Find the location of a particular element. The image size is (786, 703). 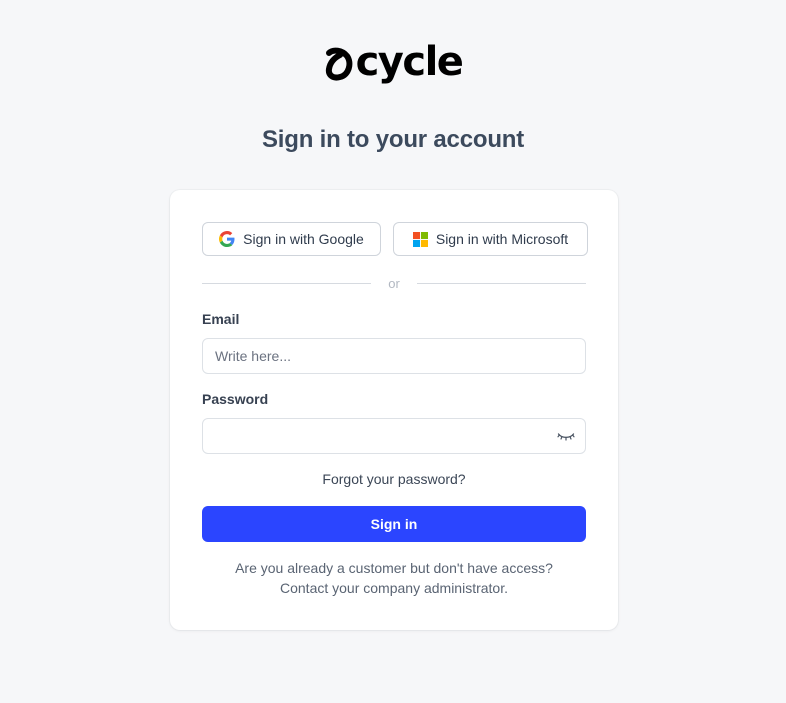

sign-in-google-label: Sign in with Google is located at coordinates (303, 239).